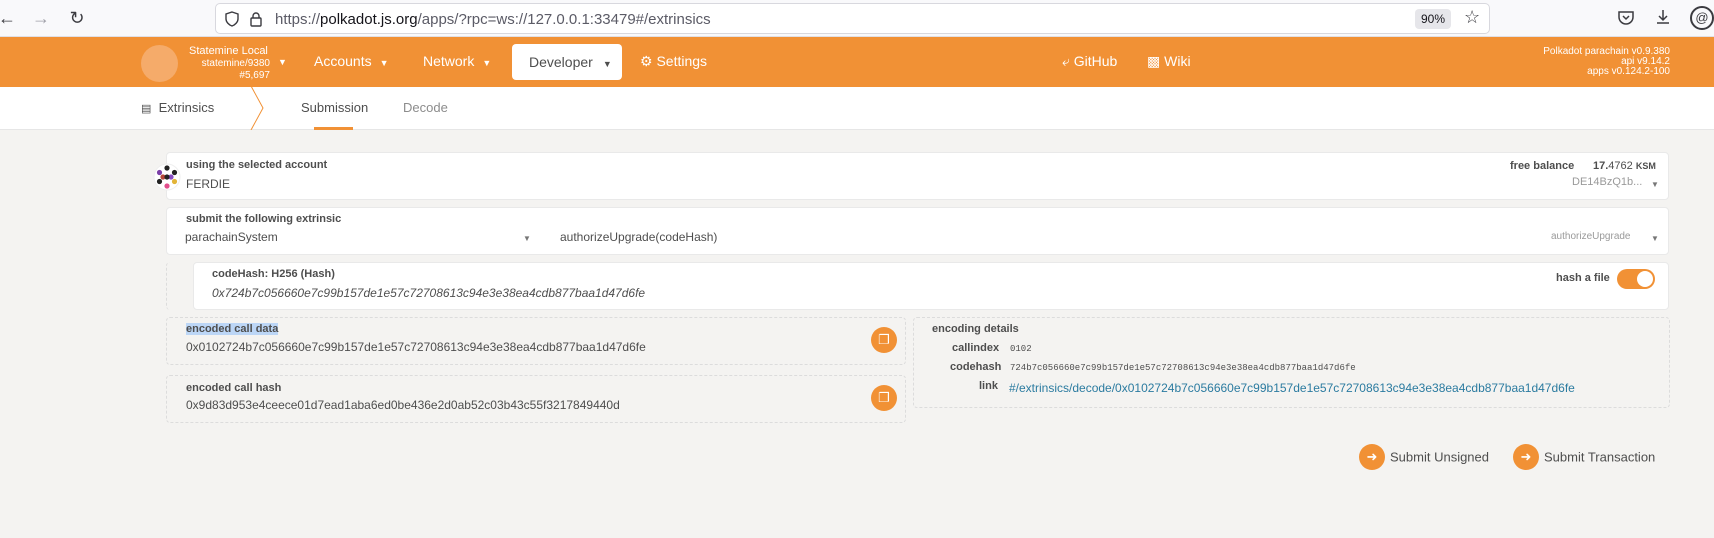  I want to click on submit-unsigned-button: ➜ Submit Unsigned, so click(1424, 459).